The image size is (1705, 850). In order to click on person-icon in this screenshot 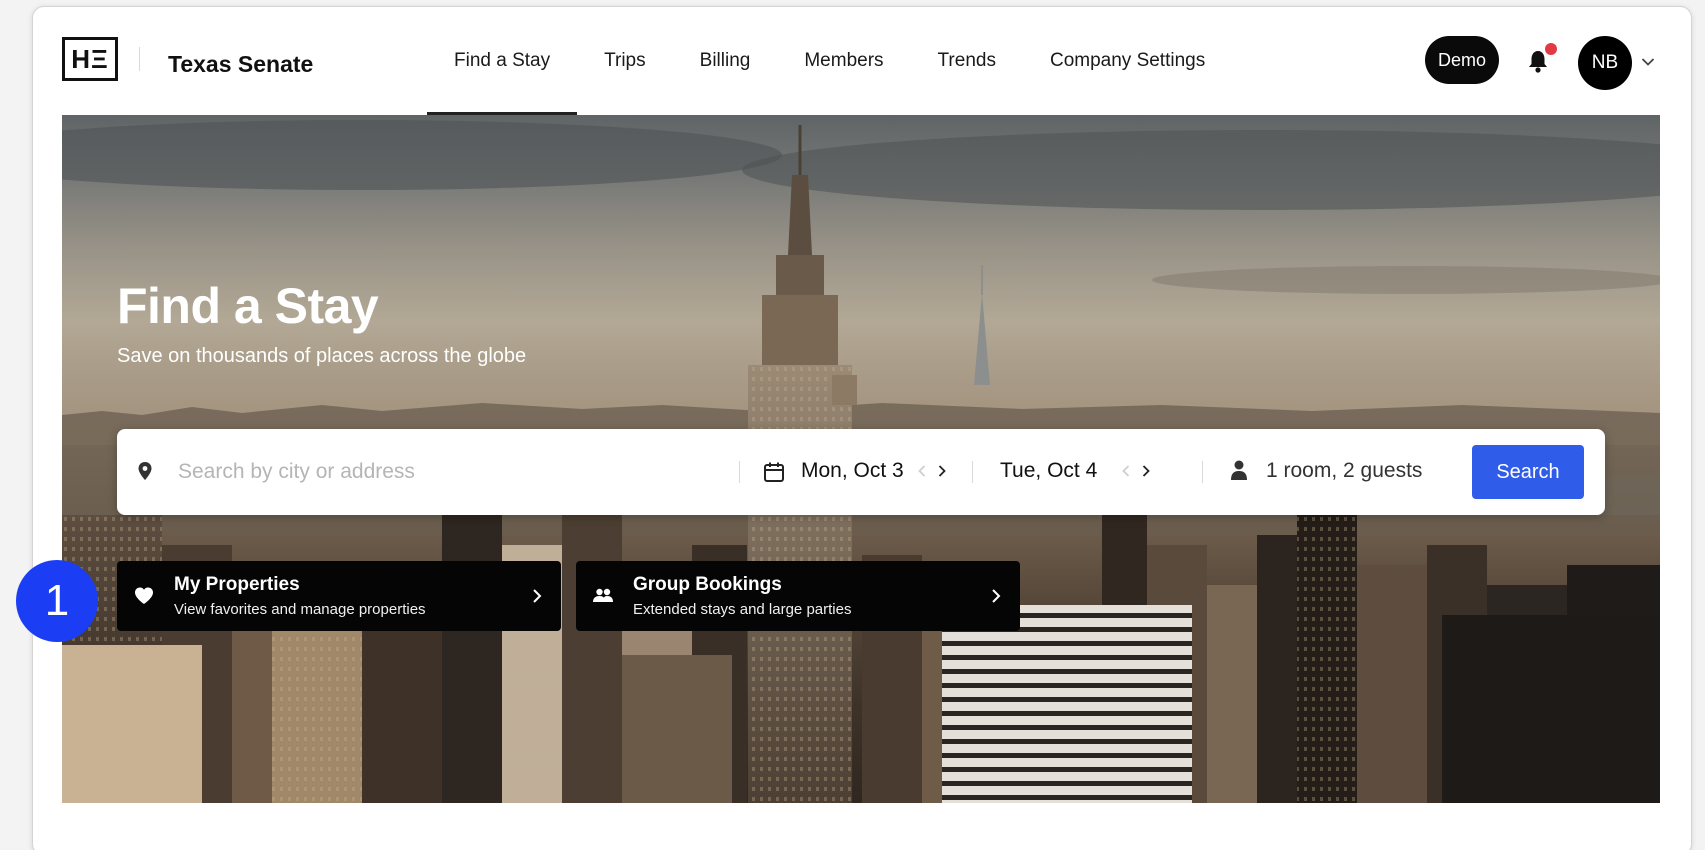, I will do `click(1239, 470)`.